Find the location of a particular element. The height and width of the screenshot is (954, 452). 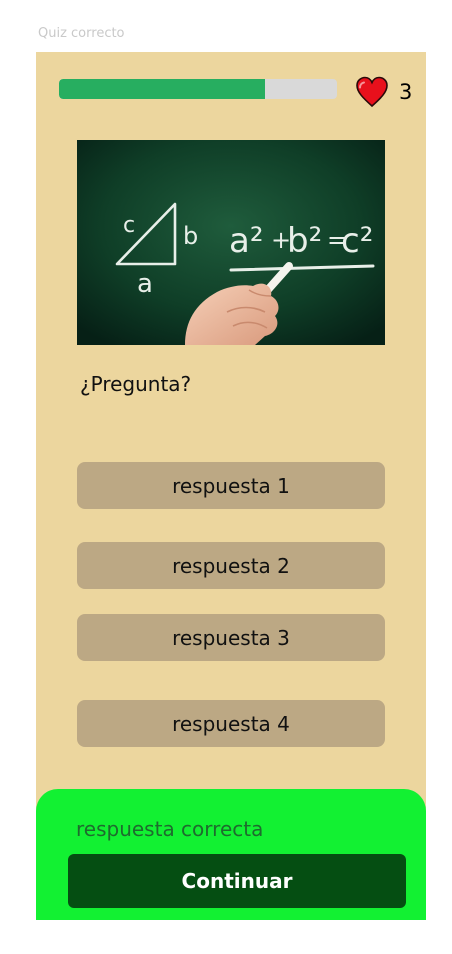

question-image: c b a a² + b² = c² is located at coordinates (231, 242).